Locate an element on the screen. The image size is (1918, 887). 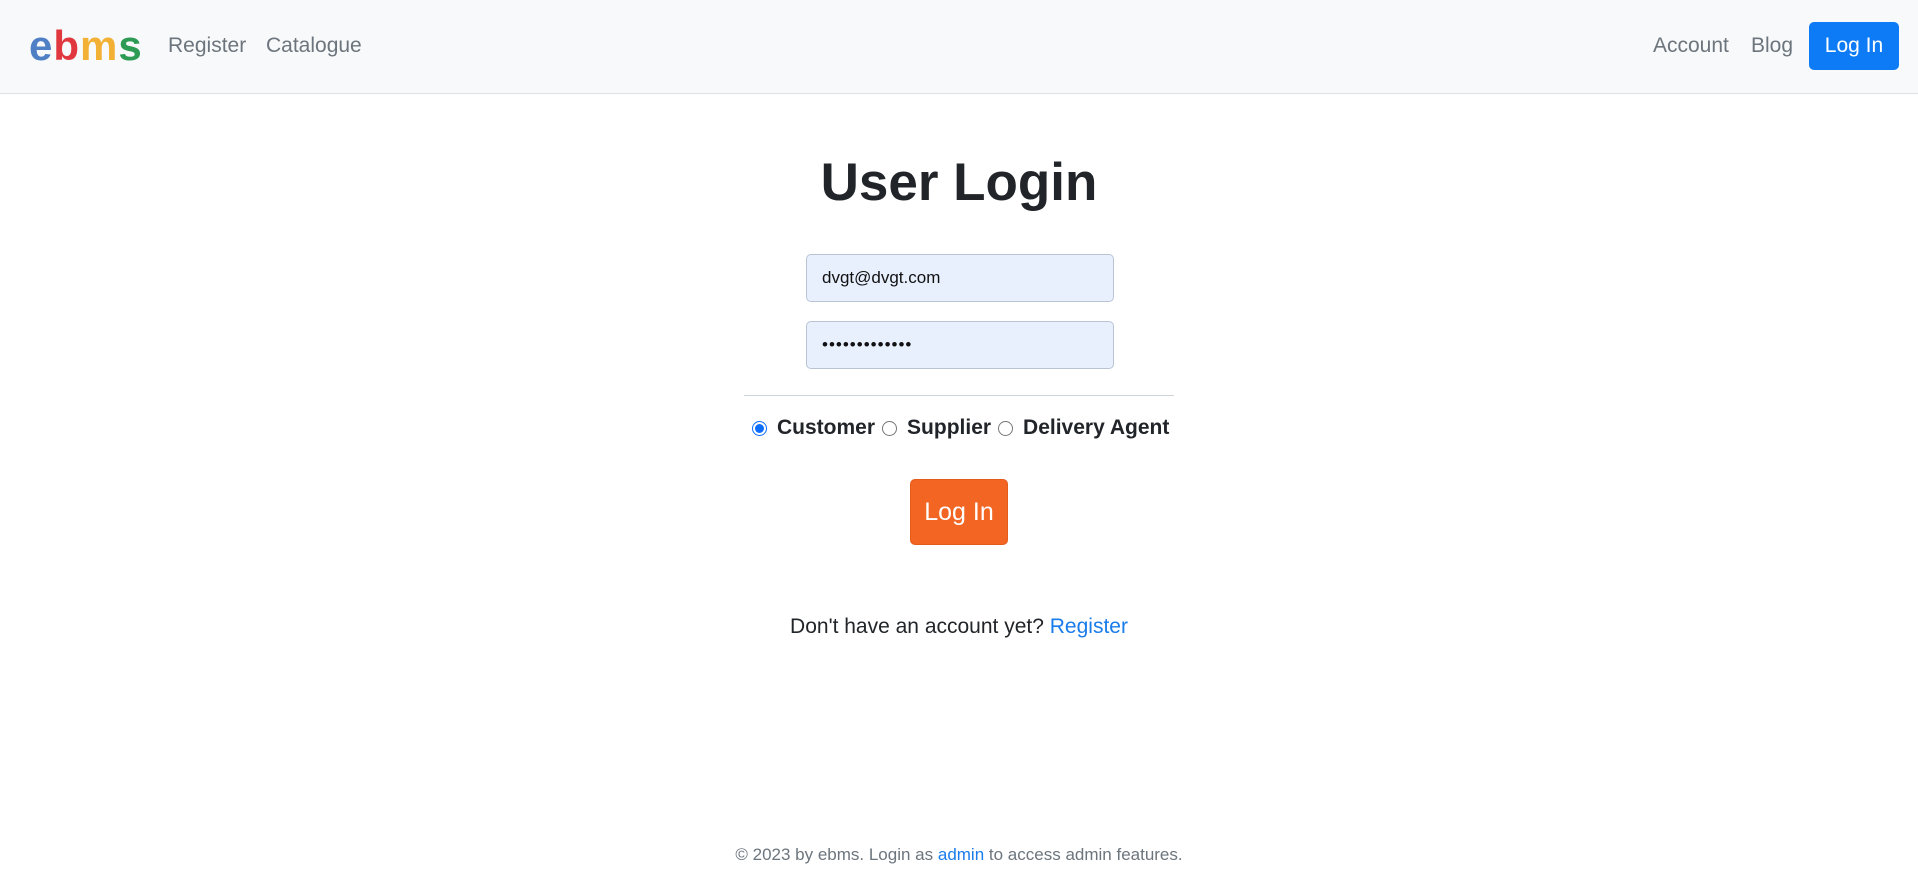
role-option-customer: Customer is located at coordinates (817, 428).